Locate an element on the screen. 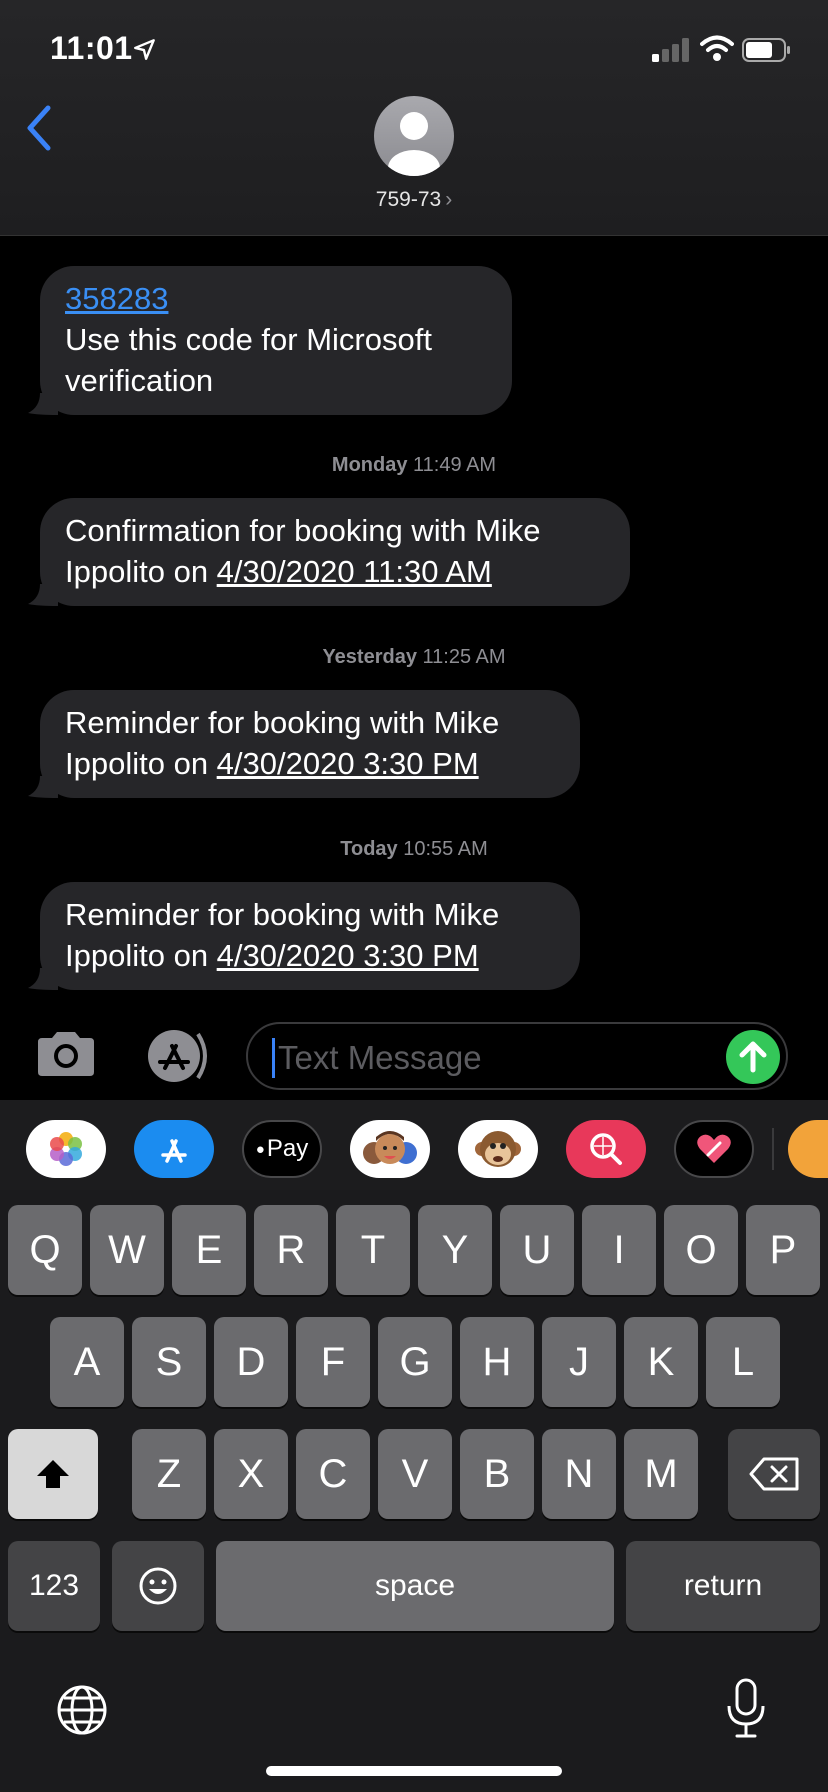 This screenshot has height=1792, width=828. key-g: G is located at coordinates (415, 1362).